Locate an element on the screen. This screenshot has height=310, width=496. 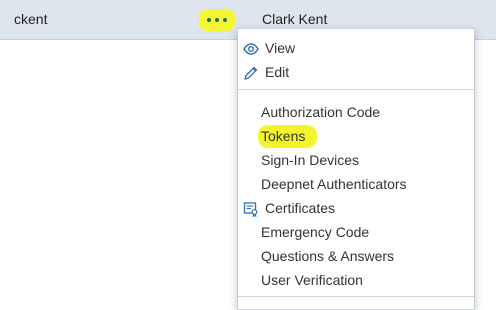
menu-item-label: User Verification is located at coordinates (312, 280).